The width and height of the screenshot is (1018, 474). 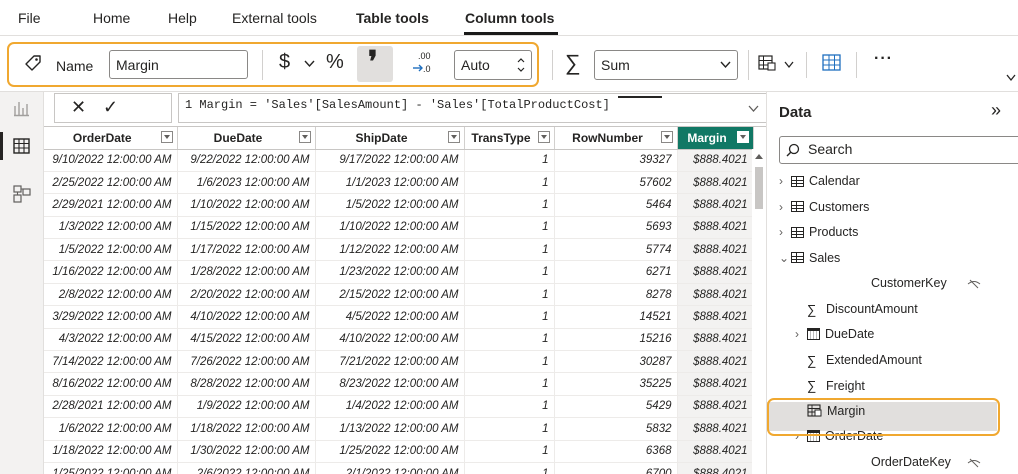 I want to click on tab-file: File, so click(x=29, y=18).